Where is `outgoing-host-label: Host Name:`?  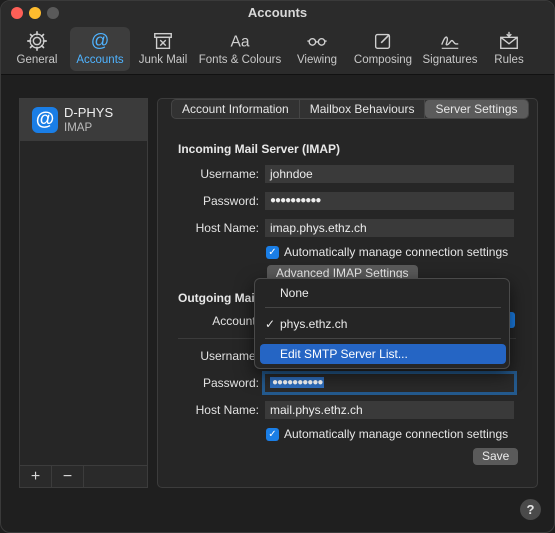
outgoing-host-label: Host Name: is located at coordinates (227, 410).